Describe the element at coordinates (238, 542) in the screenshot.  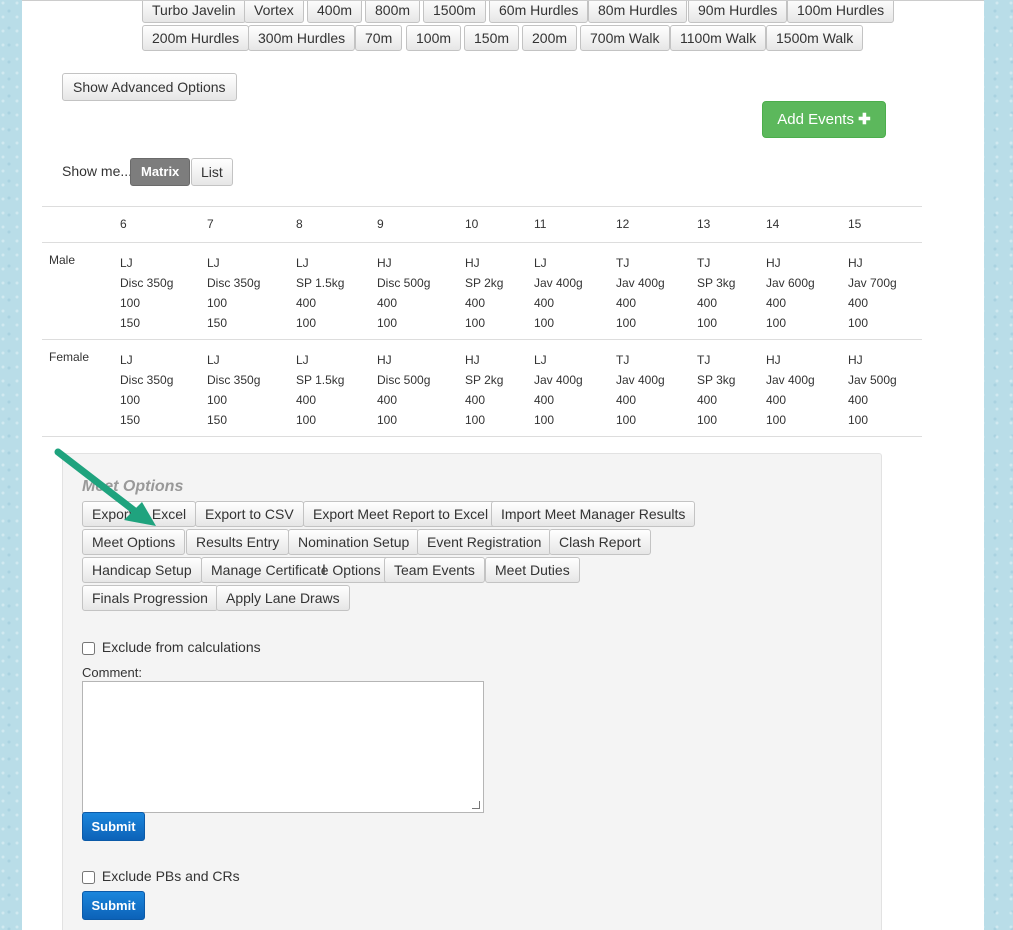
I see `results-entry-button: Results Entry` at that location.